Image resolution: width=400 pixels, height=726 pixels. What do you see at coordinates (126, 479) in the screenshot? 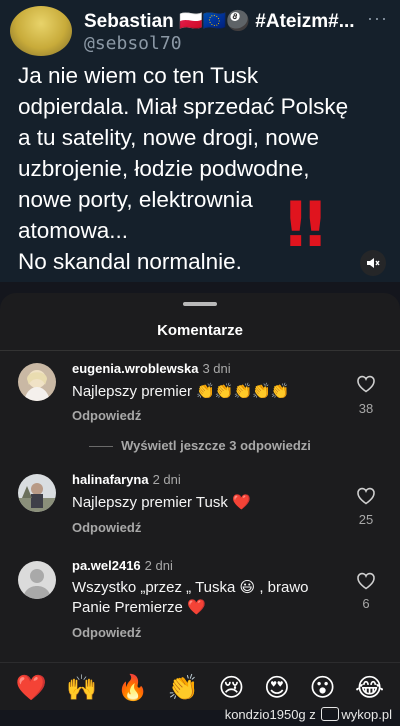
I see `comment-username: halinafaryna 2 dni` at bounding box center [126, 479].